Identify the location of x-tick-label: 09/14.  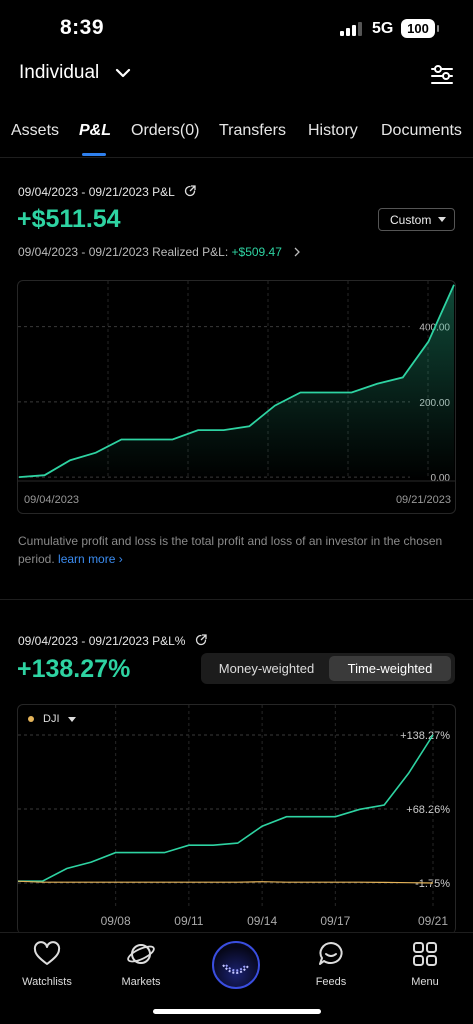
(262, 921).